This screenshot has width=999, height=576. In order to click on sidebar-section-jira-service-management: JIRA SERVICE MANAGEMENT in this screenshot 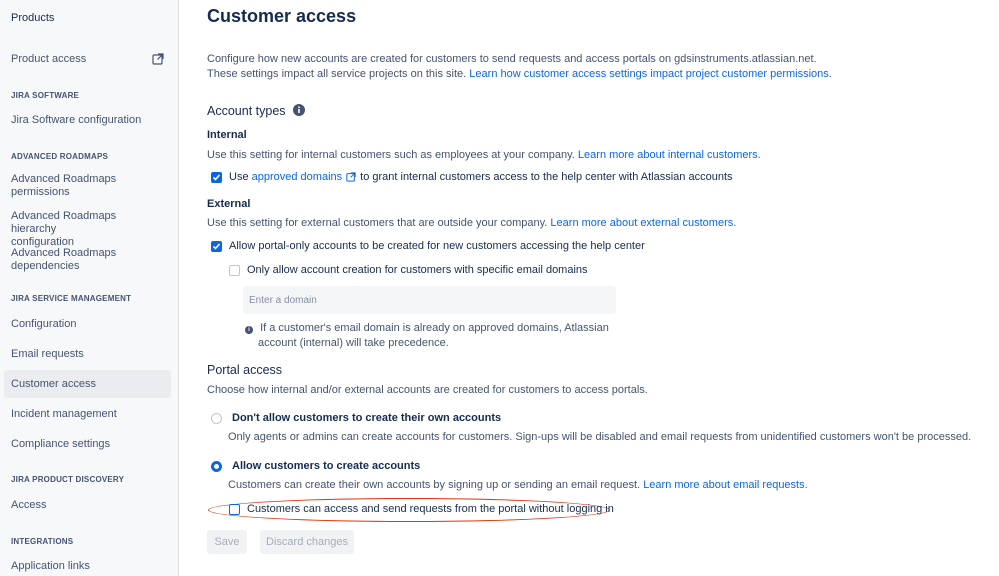, I will do `click(71, 298)`.